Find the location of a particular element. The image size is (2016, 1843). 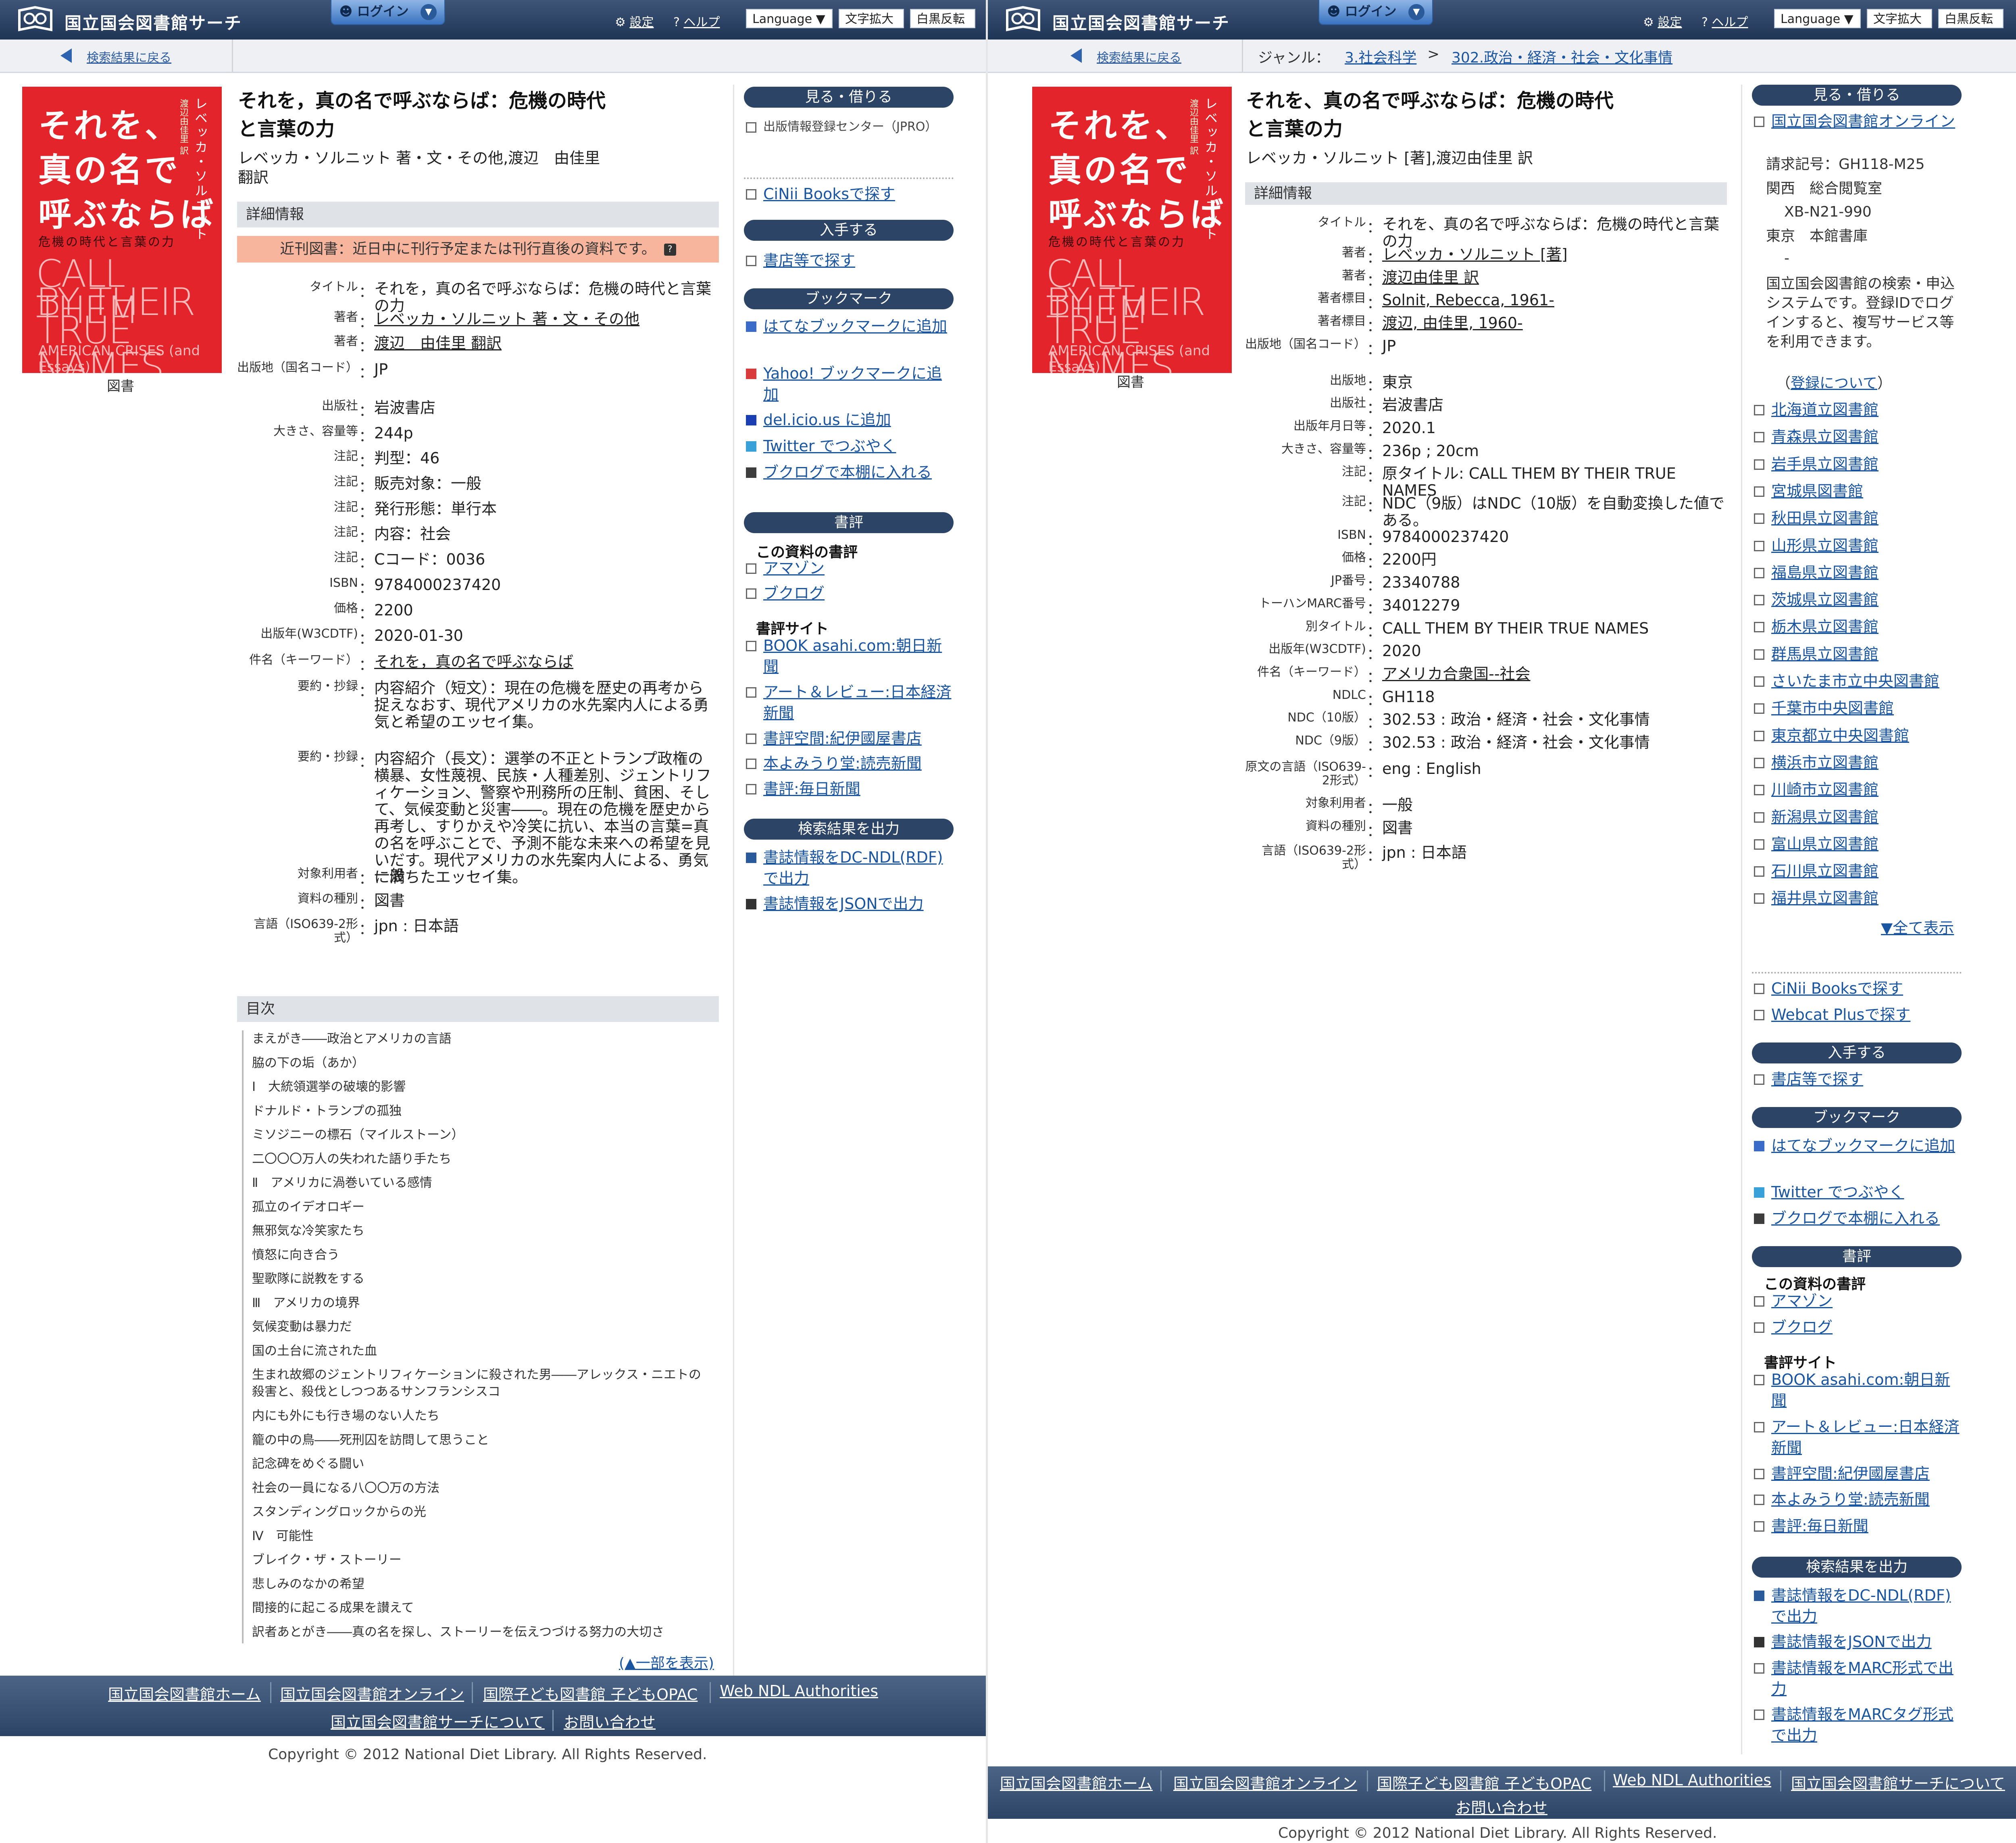

detail-value-link: レベッカ・ソルニット 著・文・その他 is located at coordinates (545, 319).